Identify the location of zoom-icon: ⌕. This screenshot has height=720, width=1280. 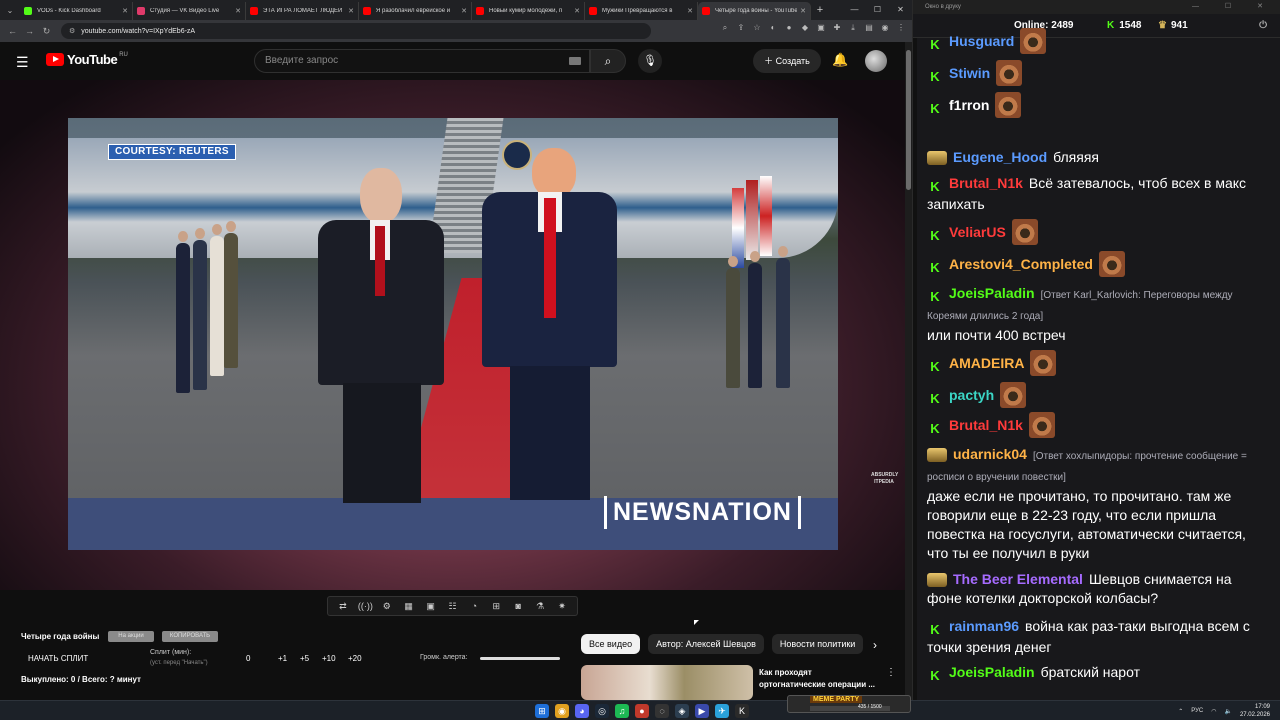
(725, 28).